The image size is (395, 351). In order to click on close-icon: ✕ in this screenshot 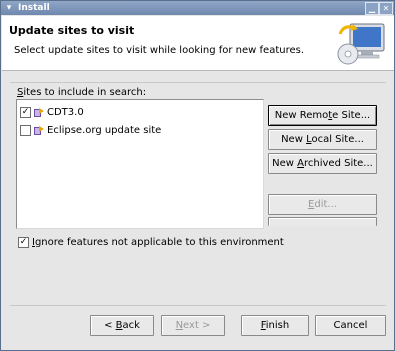, I will do `click(386, 8)`.